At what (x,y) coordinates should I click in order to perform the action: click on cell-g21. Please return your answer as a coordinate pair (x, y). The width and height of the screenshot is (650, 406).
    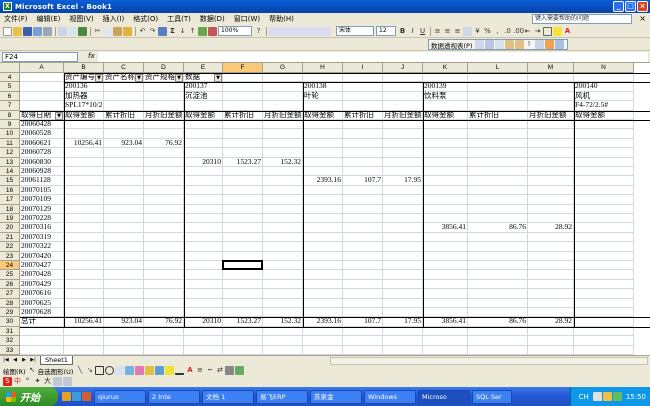
    Looking at the image, I should click on (283, 237).